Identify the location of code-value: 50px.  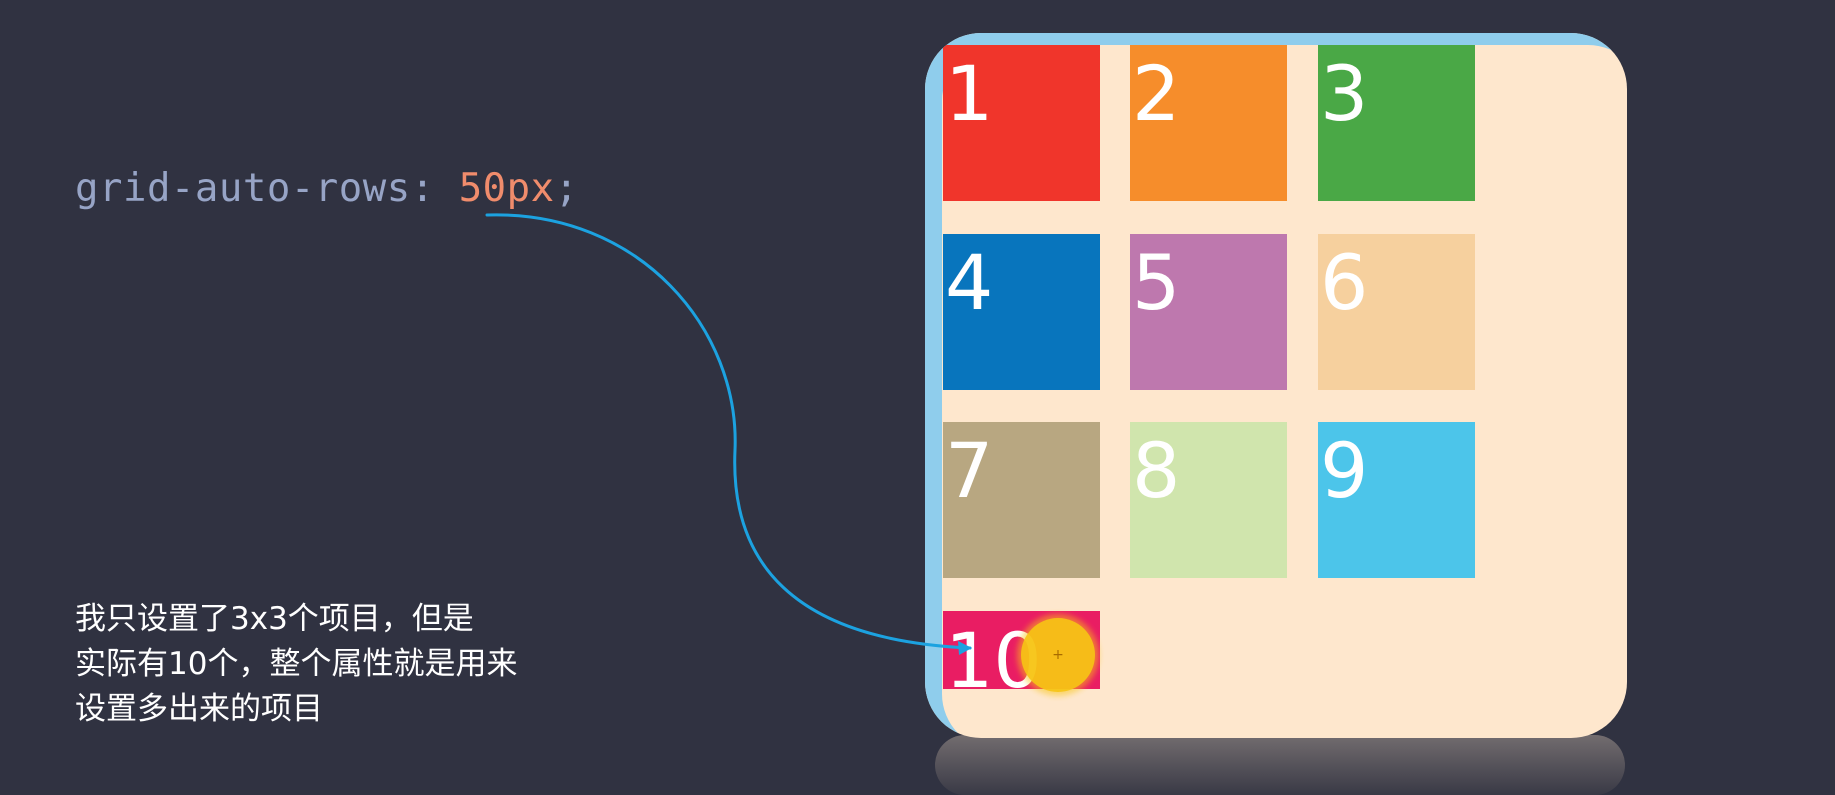
(506, 188).